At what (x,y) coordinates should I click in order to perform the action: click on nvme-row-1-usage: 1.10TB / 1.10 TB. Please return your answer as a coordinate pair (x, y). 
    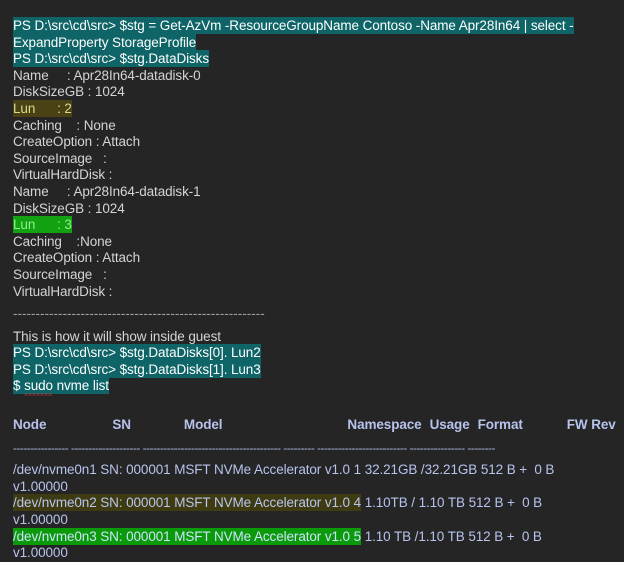
    Looking at the image, I should click on (414, 503).